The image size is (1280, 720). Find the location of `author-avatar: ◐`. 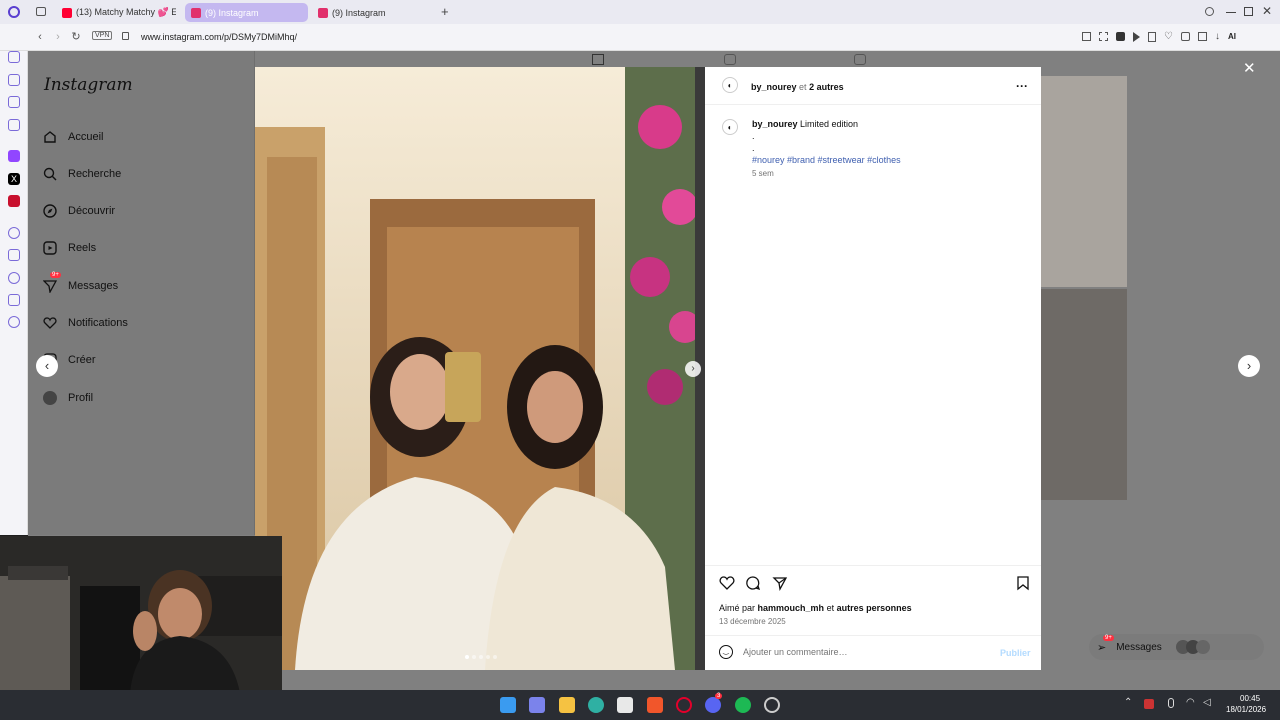

author-avatar: ◐ is located at coordinates (730, 85).